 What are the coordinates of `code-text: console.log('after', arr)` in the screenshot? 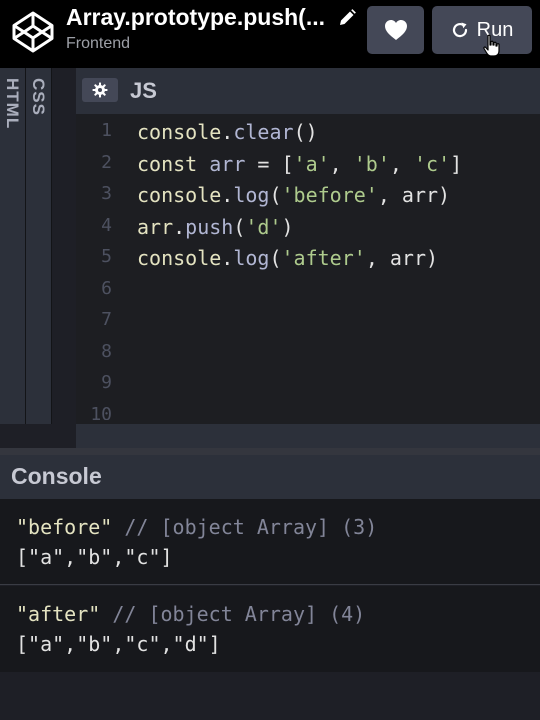 It's located at (287, 258).